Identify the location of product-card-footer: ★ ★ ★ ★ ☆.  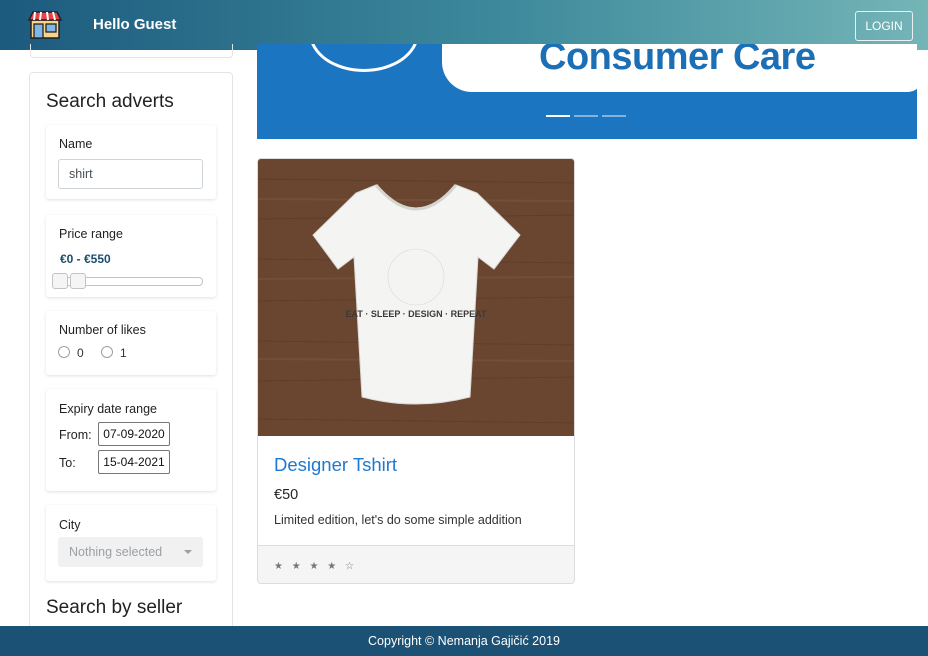
(416, 564).